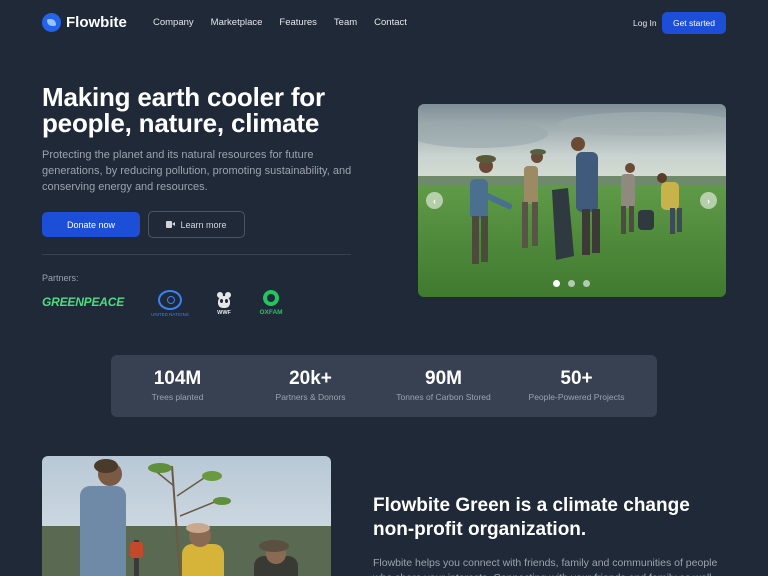 The height and width of the screenshot is (576, 768). Describe the element at coordinates (390, 22) in the screenshot. I see `nav-item-contact: Contact` at that location.